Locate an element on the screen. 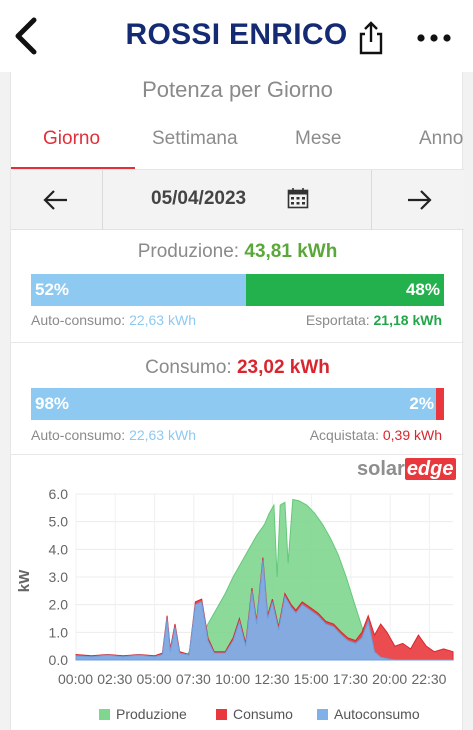  production-self-percent: 52% is located at coordinates (52, 289).